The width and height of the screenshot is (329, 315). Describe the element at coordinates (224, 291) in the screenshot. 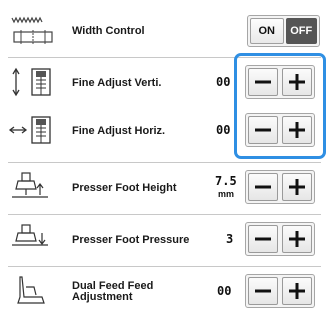

I see `dual-feed-value: 00` at that location.